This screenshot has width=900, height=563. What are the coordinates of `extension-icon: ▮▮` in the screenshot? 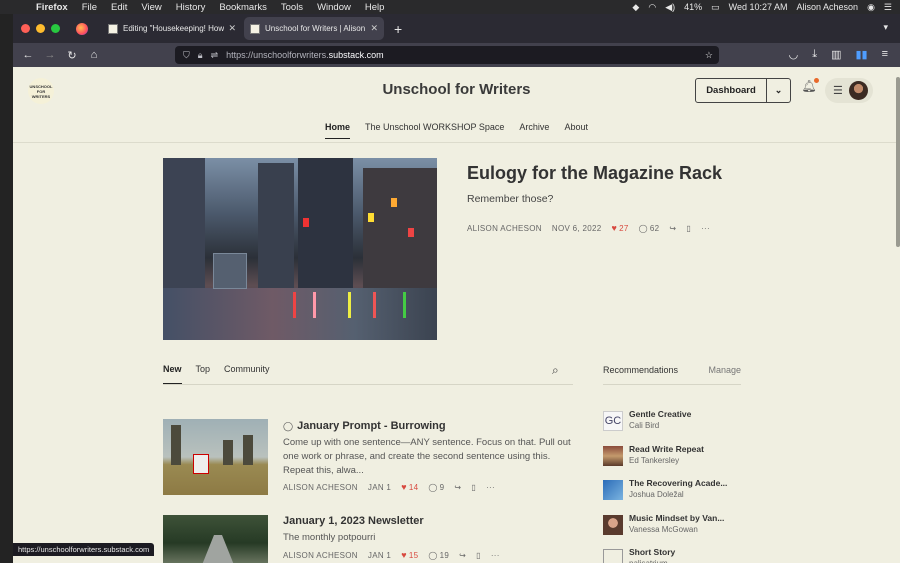 It's located at (861, 54).